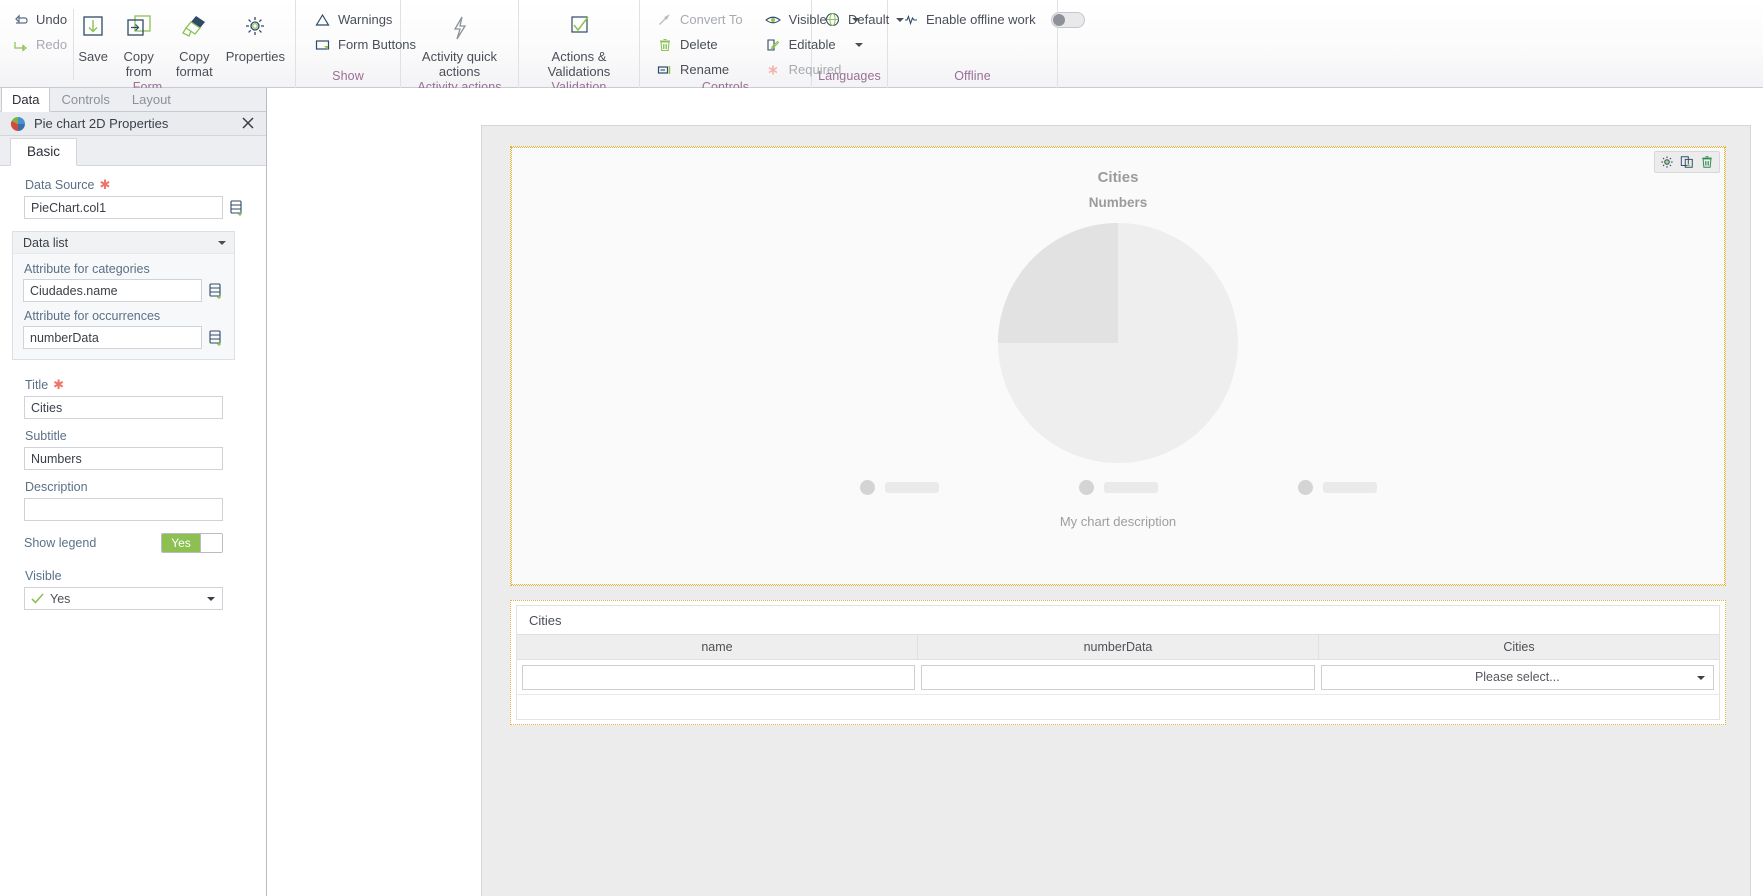 The height and width of the screenshot is (896, 1763). I want to click on grid-cell-name, so click(718, 677).